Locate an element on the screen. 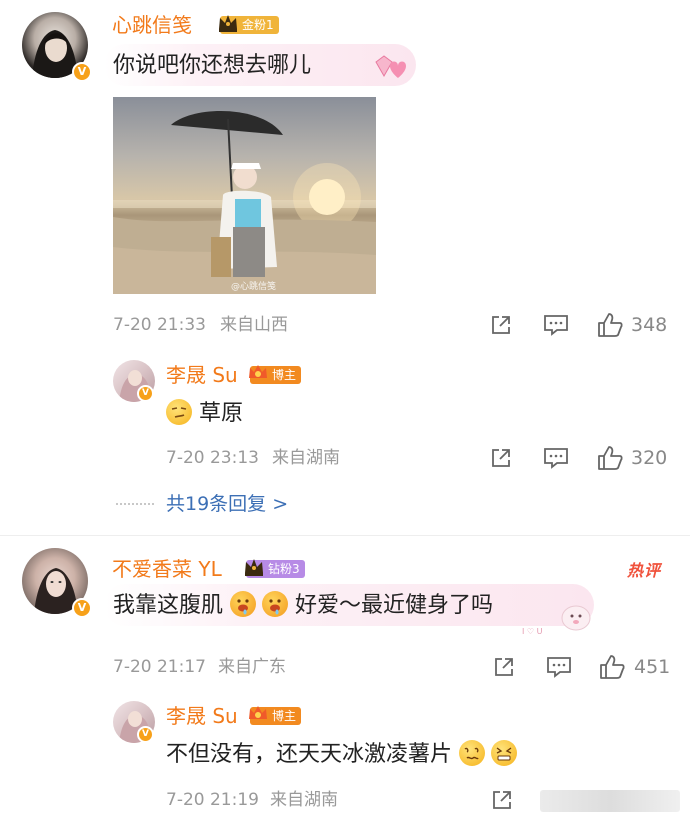  sticker-icon: I ♡ U is located at coordinates (556, 620).